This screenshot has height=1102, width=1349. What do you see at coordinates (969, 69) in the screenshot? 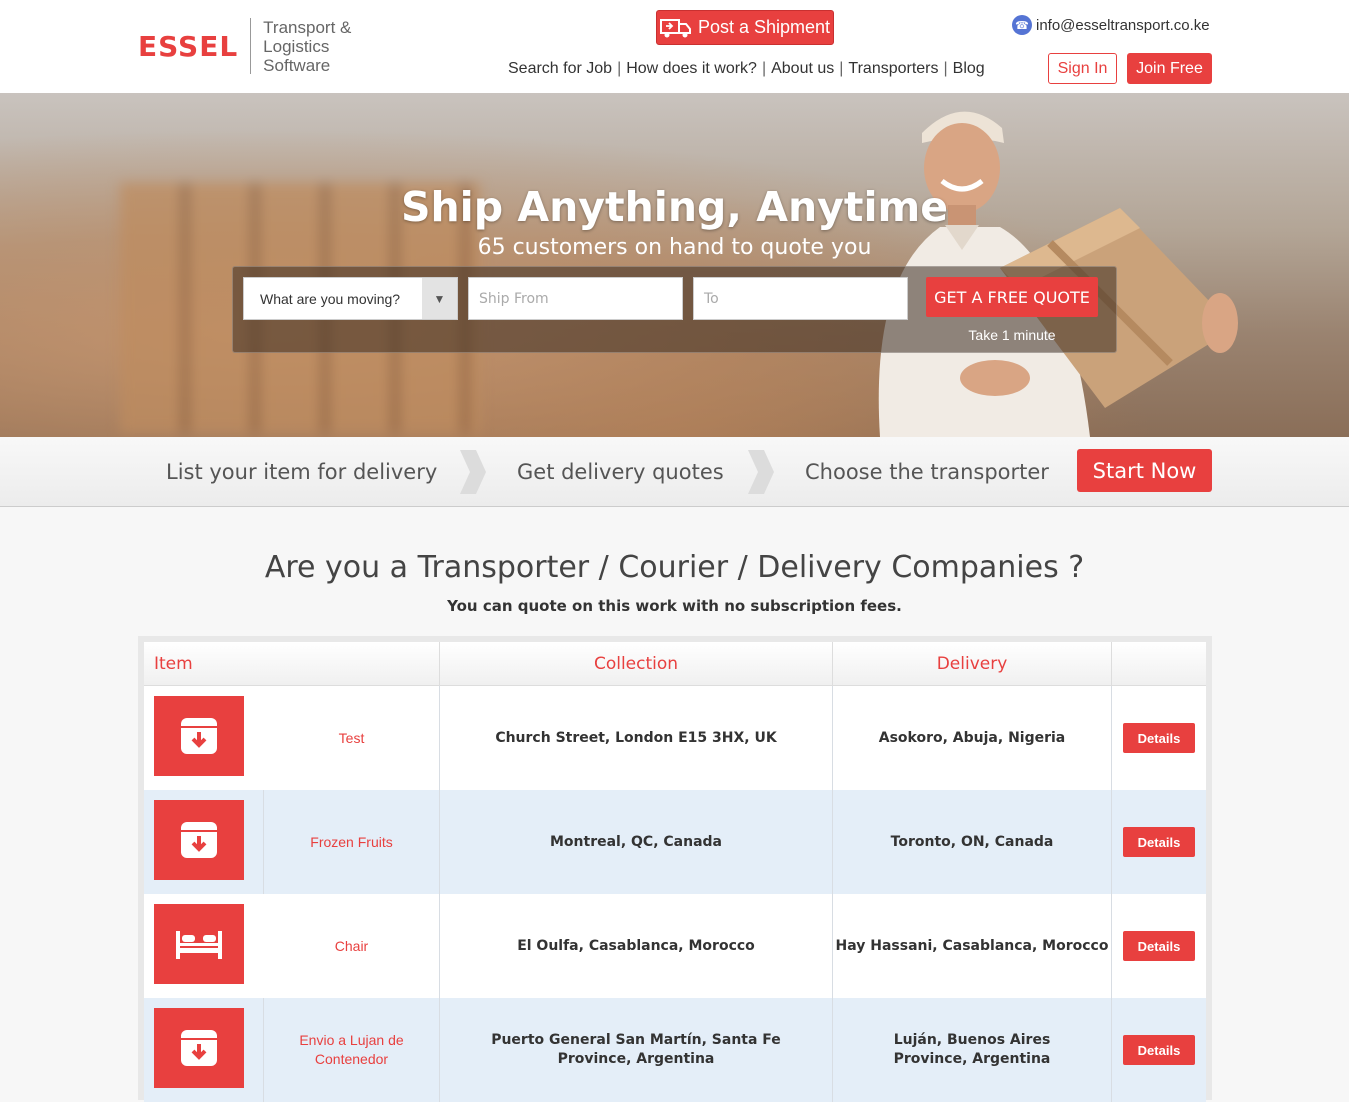
I see `nav-blog: Blog` at bounding box center [969, 69].